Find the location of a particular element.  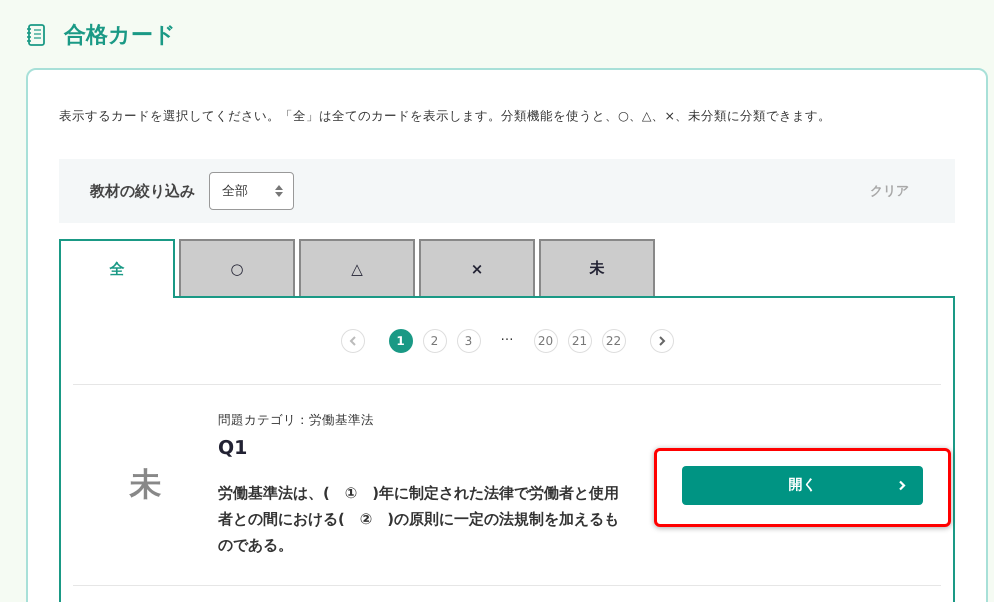

category-text: 問題カテゴリ：労働基準法 is located at coordinates (296, 420).